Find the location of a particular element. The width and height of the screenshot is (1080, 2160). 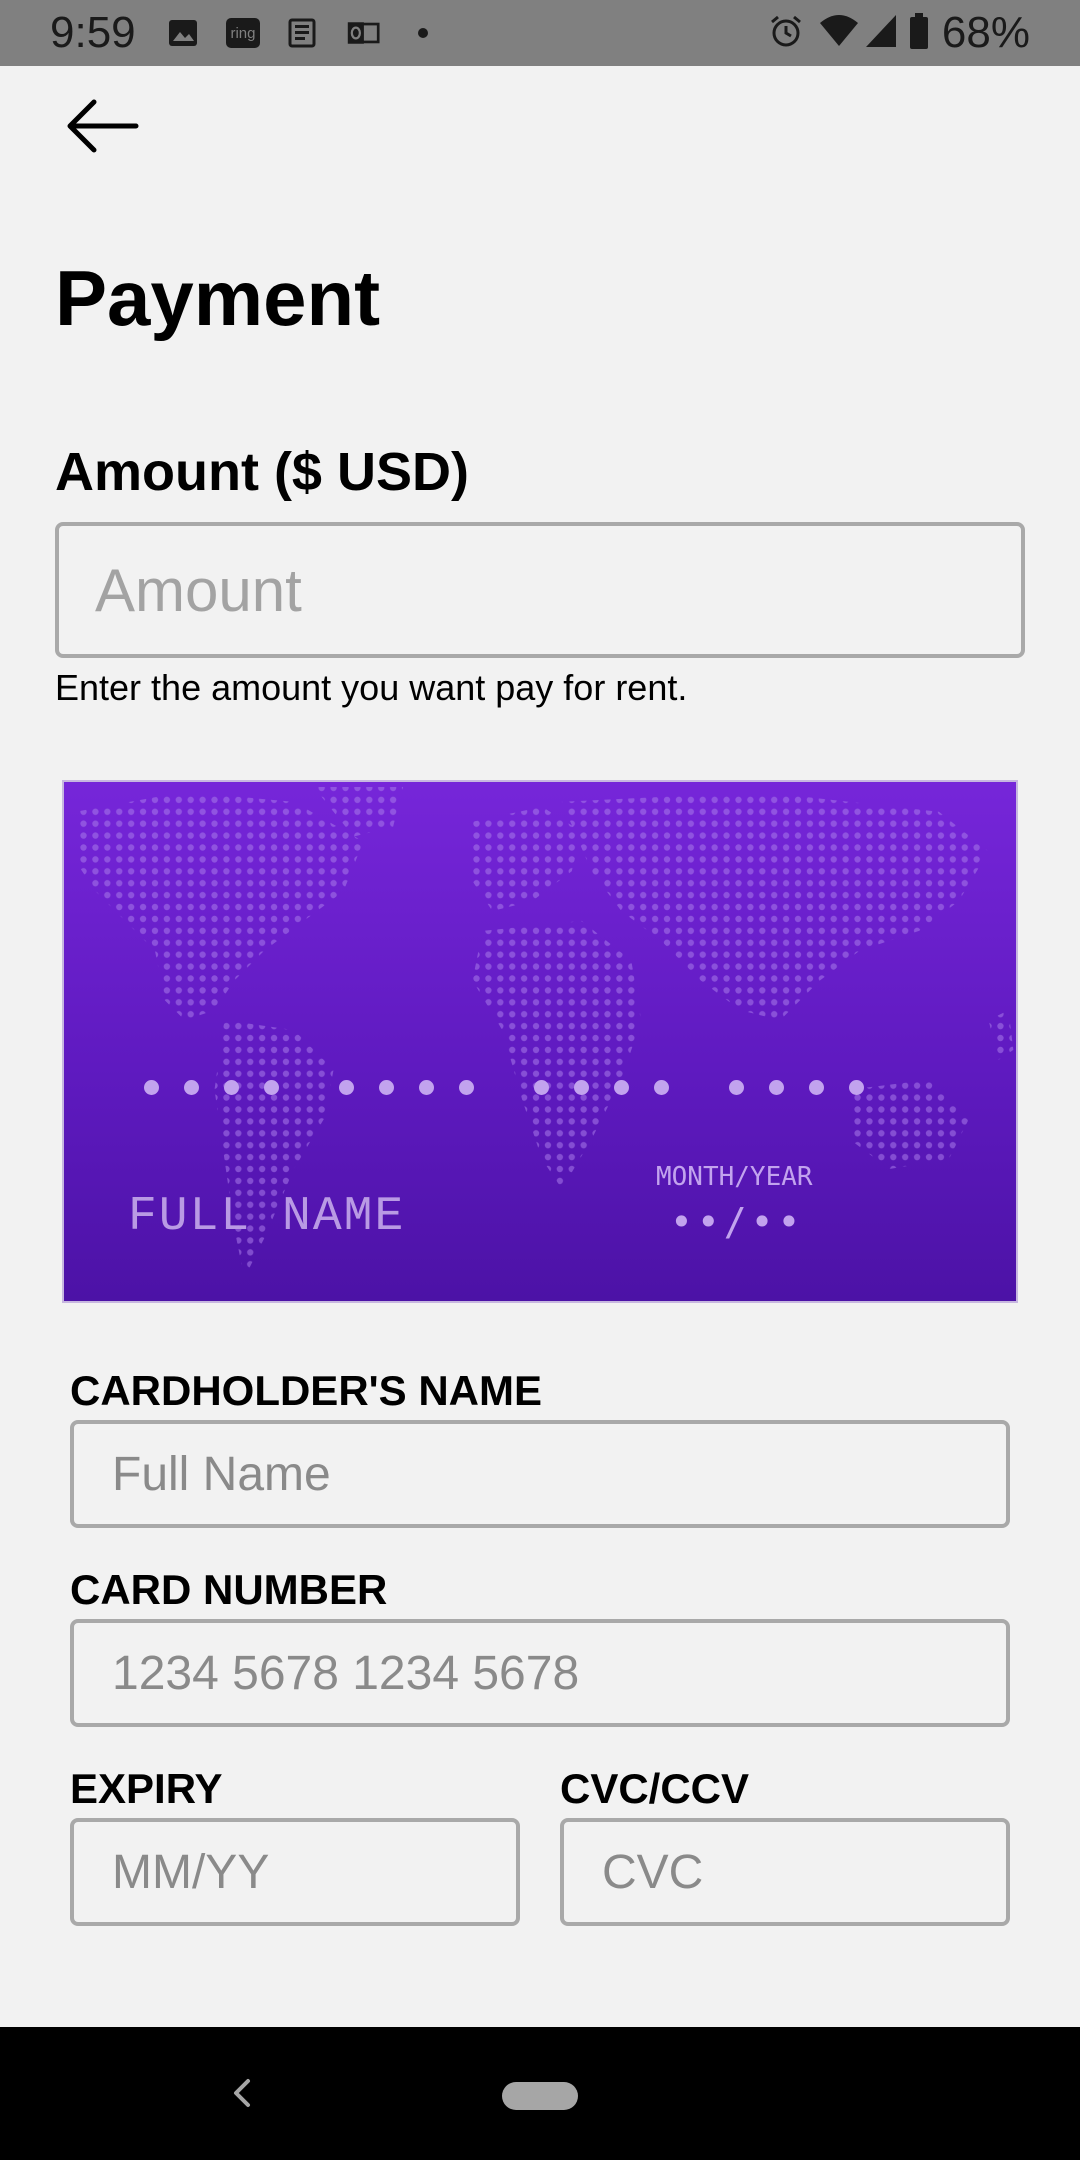

navigation-bar is located at coordinates (540, 2093).